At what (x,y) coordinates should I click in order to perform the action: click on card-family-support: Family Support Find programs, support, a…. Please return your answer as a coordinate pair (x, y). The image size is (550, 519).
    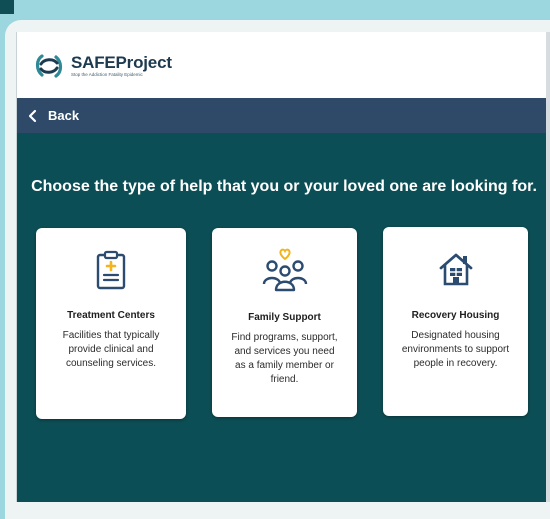
    Looking at the image, I should click on (284, 322).